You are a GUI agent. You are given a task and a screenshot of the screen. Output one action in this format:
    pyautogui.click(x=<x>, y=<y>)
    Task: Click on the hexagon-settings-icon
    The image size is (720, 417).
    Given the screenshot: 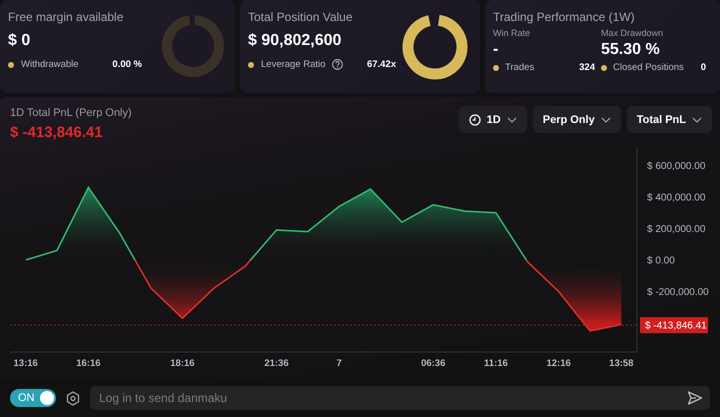 What is the action you would take?
    pyautogui.click(x=73, y=398)
    